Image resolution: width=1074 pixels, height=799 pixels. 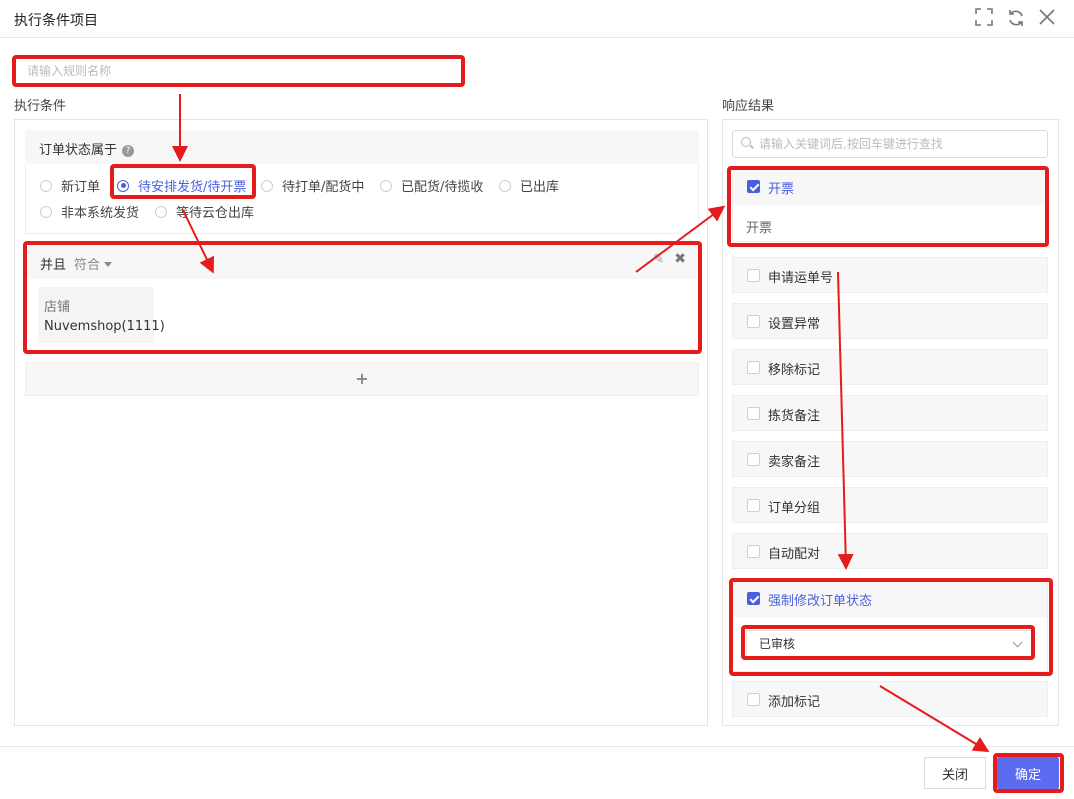 What do you see at coordinates (537, 19) in the screenshot?
I see `dialog-header: 执行条件项目` at bounding box center [537, 19].